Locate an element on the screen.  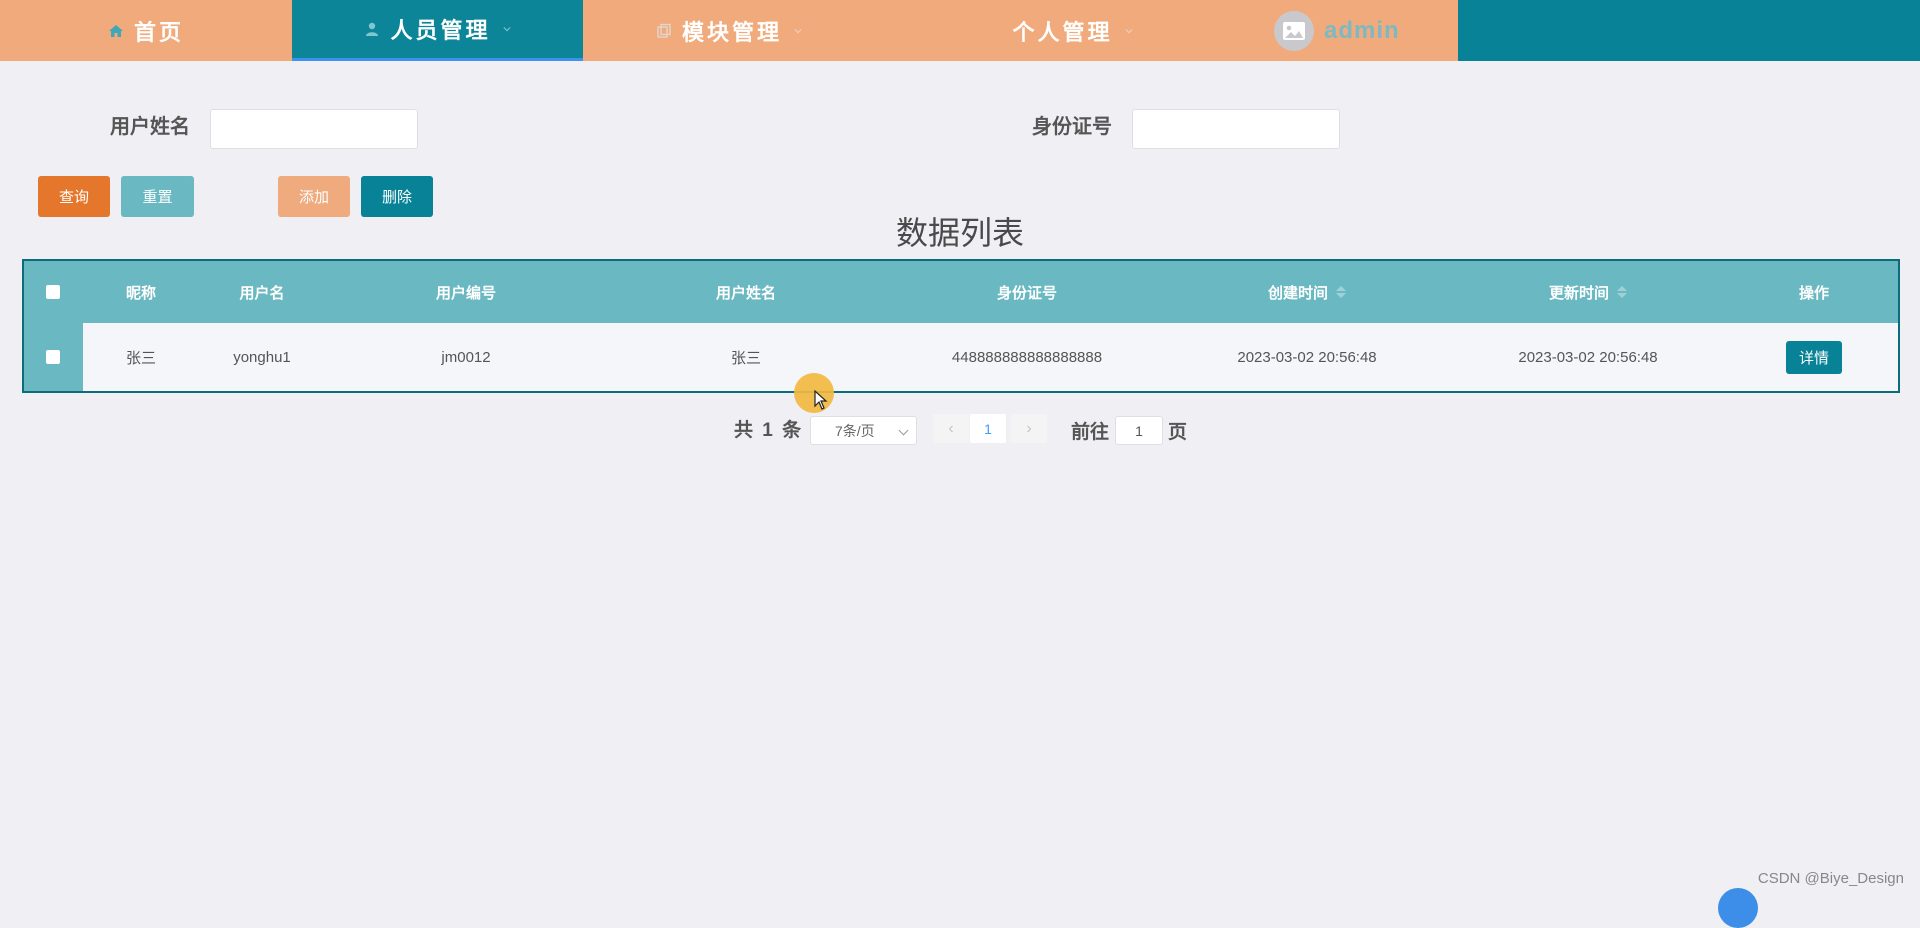
column-header: 身份证号 is located at coordinates (1027, 293).